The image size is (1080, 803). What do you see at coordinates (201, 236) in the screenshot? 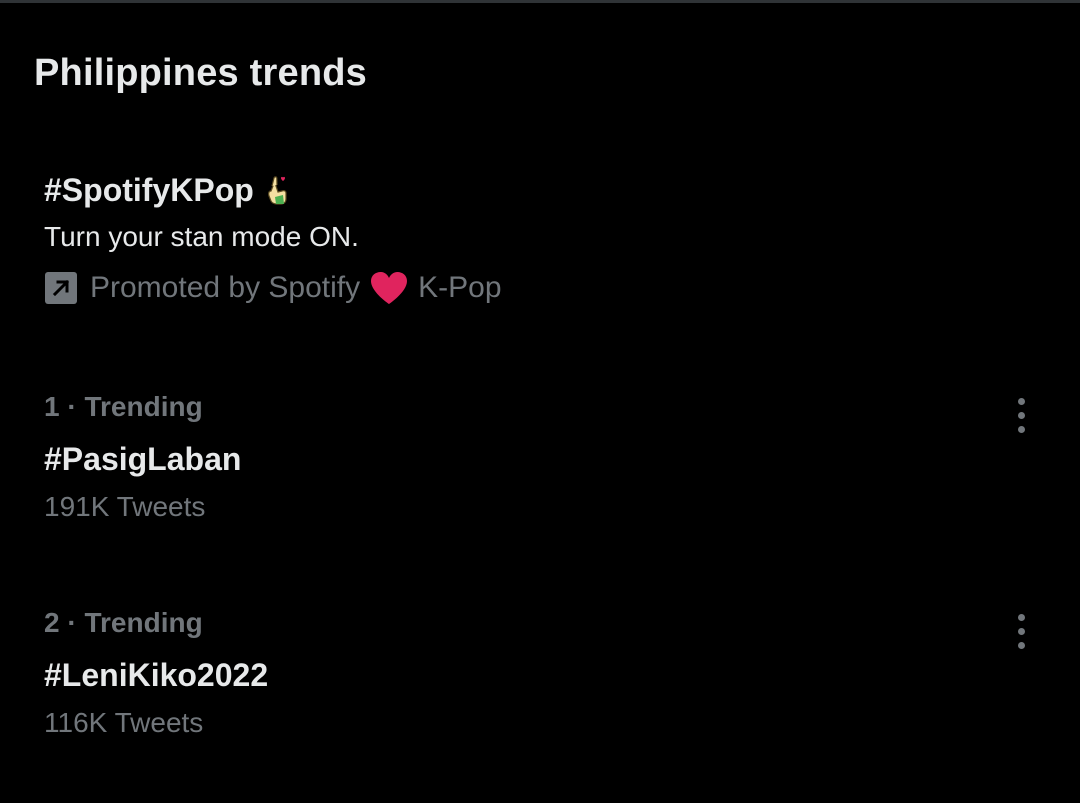
I see `promoted-description: Turn your stan mode ON.` at bounding box center [201, 236].